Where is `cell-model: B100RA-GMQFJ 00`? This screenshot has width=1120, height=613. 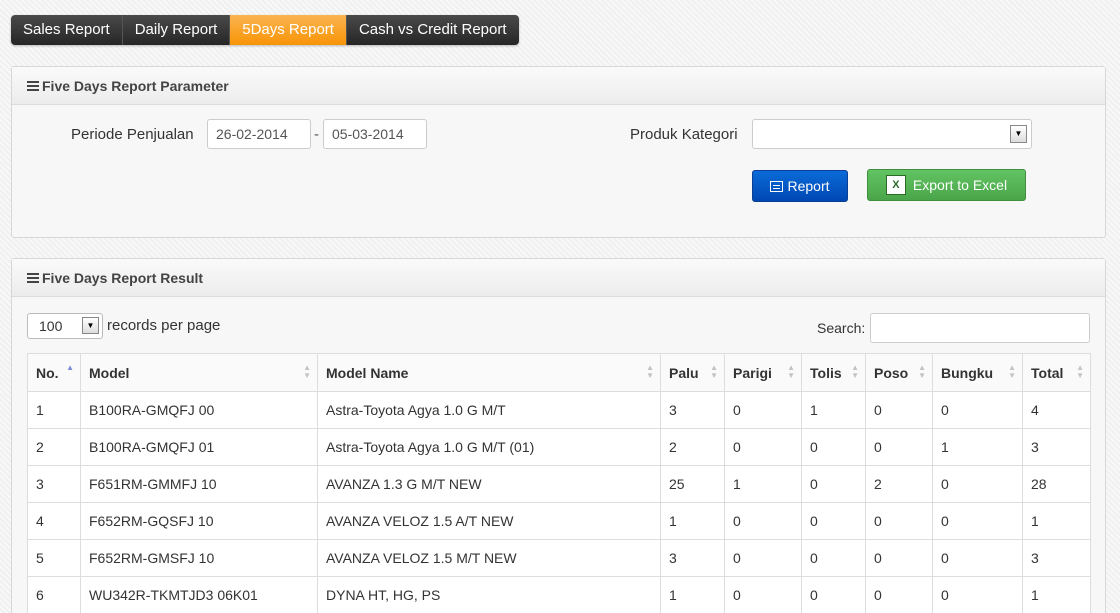
cell-model: B100RA-GMQFJ 00 is located at coordinates (199, 410).